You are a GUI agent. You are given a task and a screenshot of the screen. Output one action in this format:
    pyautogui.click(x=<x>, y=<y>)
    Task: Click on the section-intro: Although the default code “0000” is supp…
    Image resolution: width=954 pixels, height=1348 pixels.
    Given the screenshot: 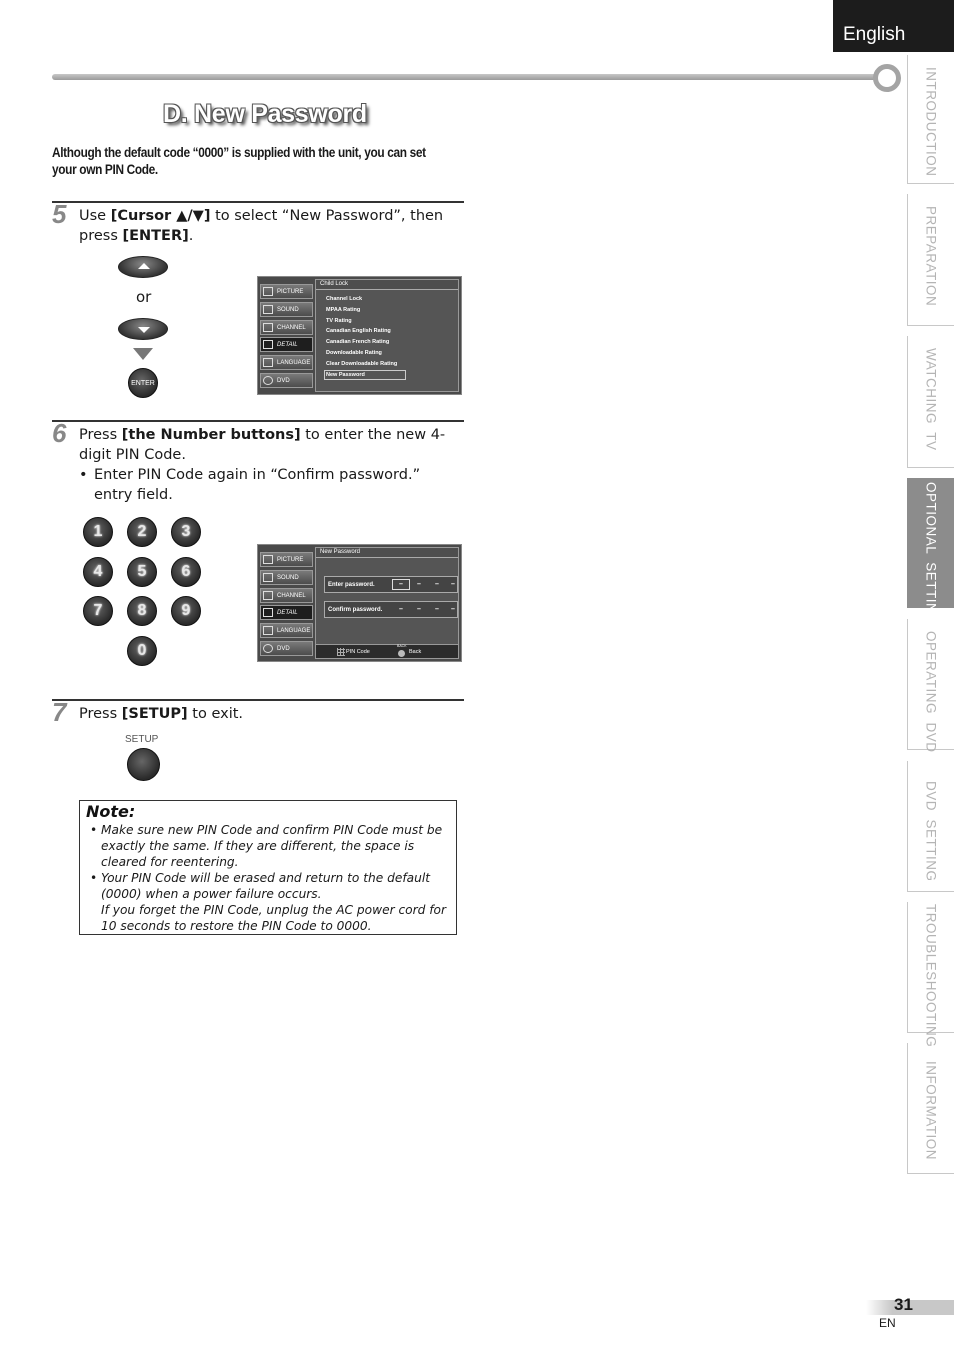 What is the action you would take?
    pyautogui.click(x=239, y=161)
    